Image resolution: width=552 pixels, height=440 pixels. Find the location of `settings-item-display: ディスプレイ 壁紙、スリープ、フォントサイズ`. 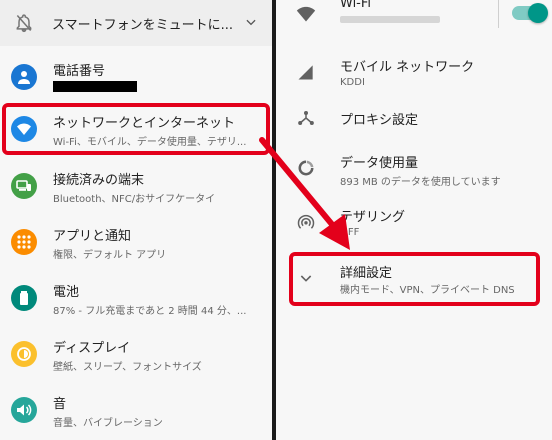

settings-item-display: ディスプレイ 壁紙、スリープ、フォントサイズ is located at coordinates (136, 354).